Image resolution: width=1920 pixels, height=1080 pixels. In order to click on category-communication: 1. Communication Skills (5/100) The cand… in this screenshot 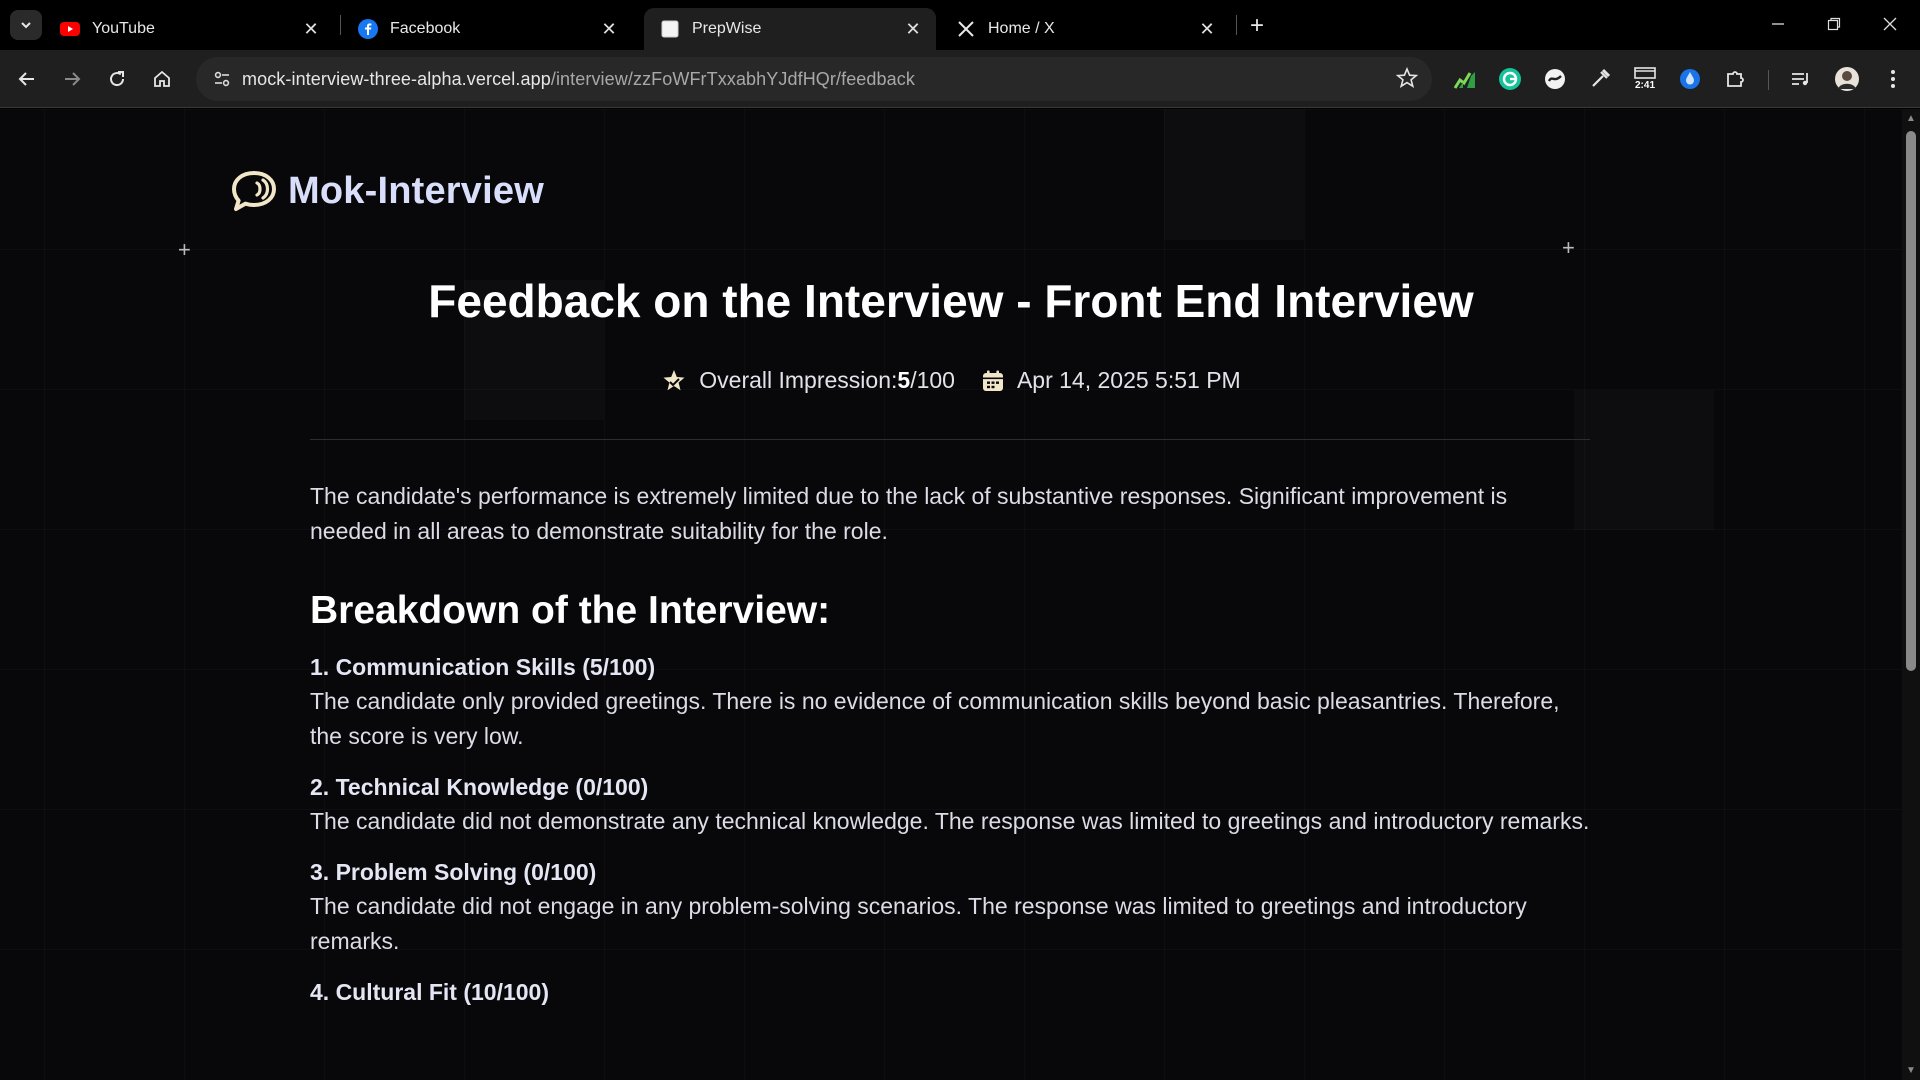, I will do `click(950, 702)`.